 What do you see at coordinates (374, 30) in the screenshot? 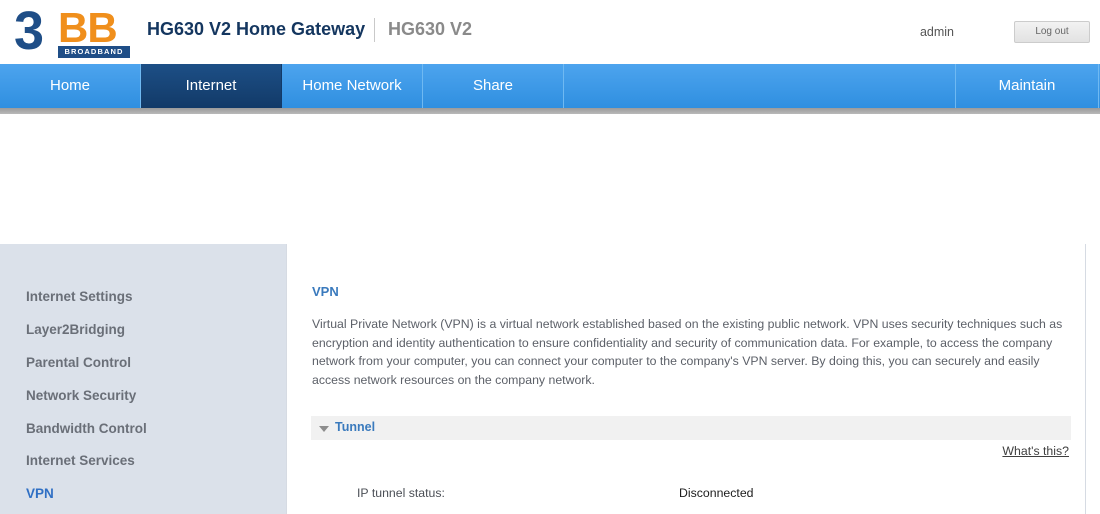
I see `title-divider` at bounding box center [374, 30].